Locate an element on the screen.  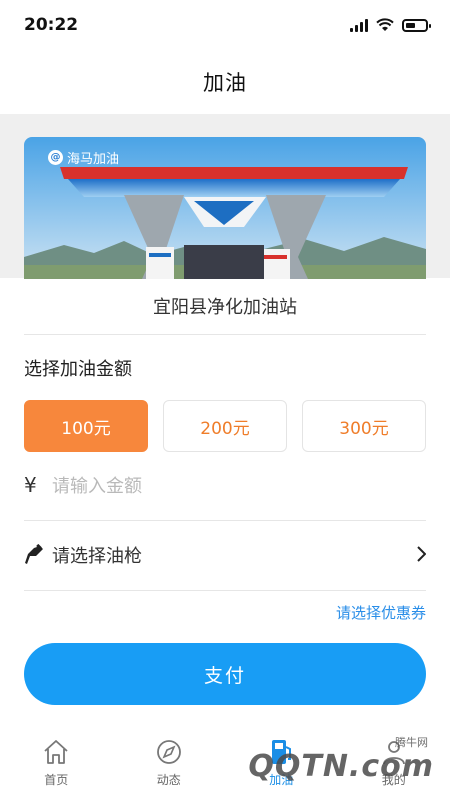
amount-input: 请输入金额 is located at coordinates (97, 485).